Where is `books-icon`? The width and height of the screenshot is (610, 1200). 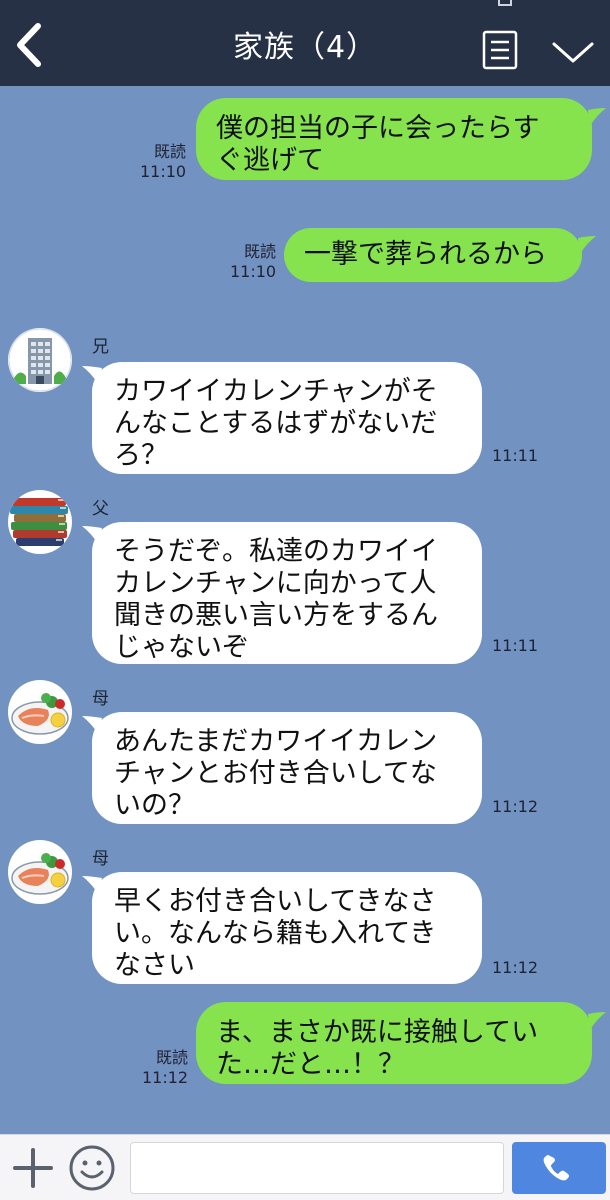
books-icon is located at coordinates (40, 522).